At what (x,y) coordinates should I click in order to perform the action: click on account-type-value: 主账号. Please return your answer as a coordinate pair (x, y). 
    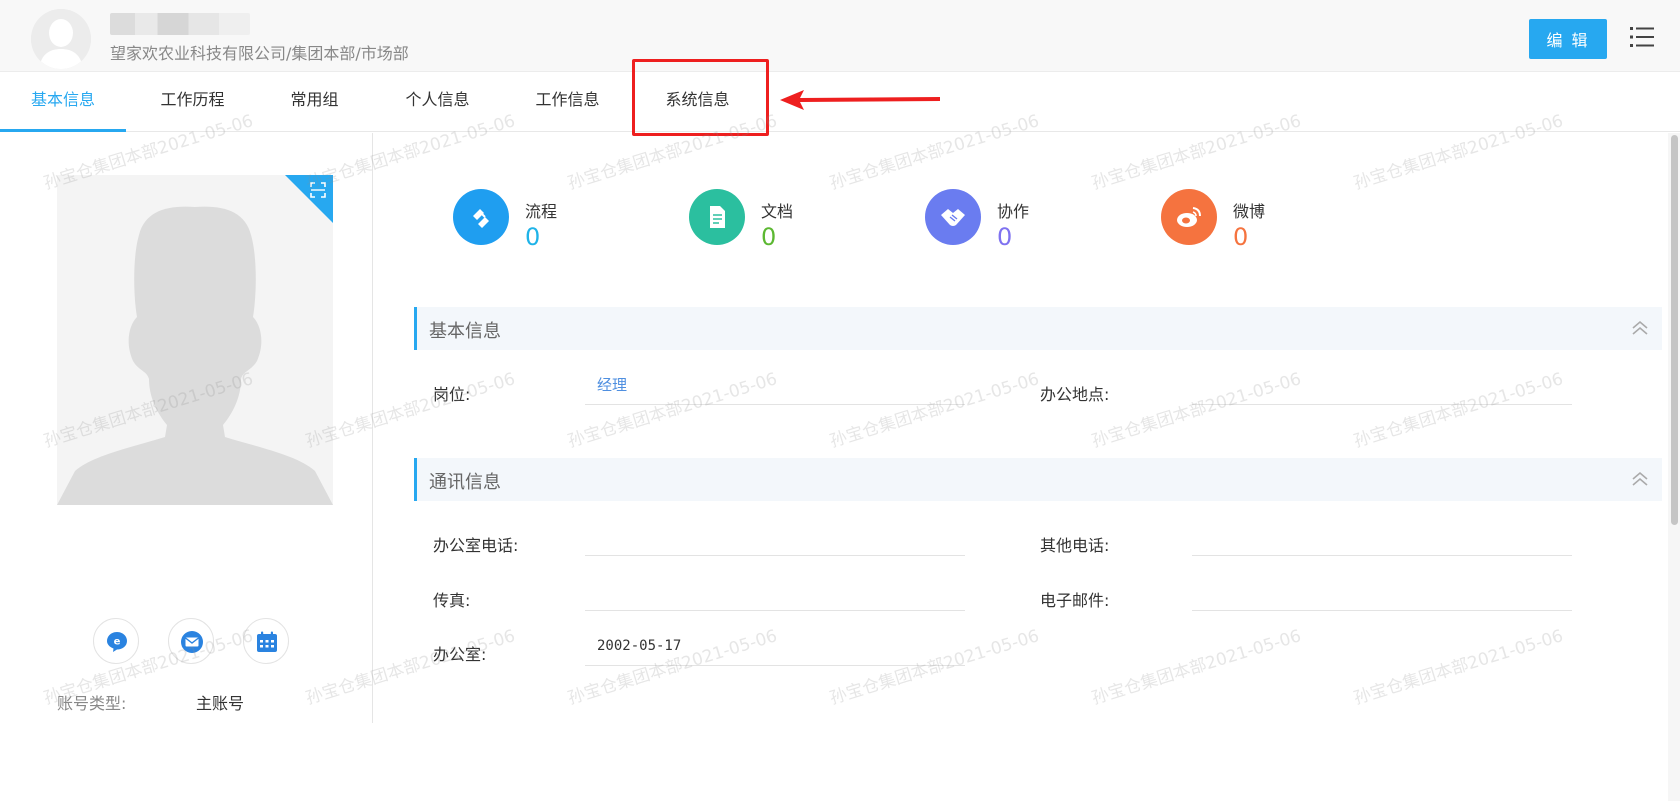
    Looking at the image, I should click on (220, 703).